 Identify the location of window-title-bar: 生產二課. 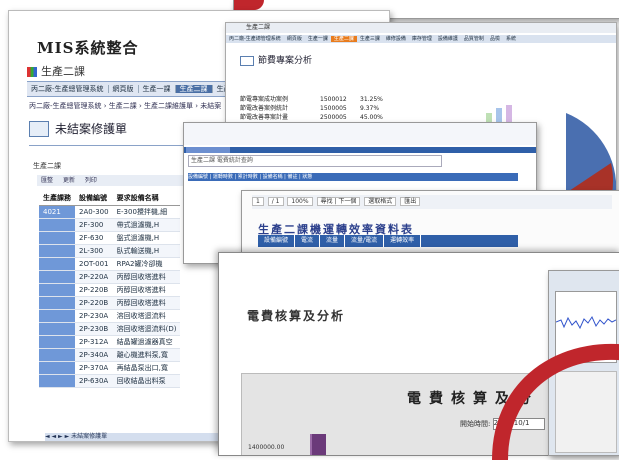
(421, 28).